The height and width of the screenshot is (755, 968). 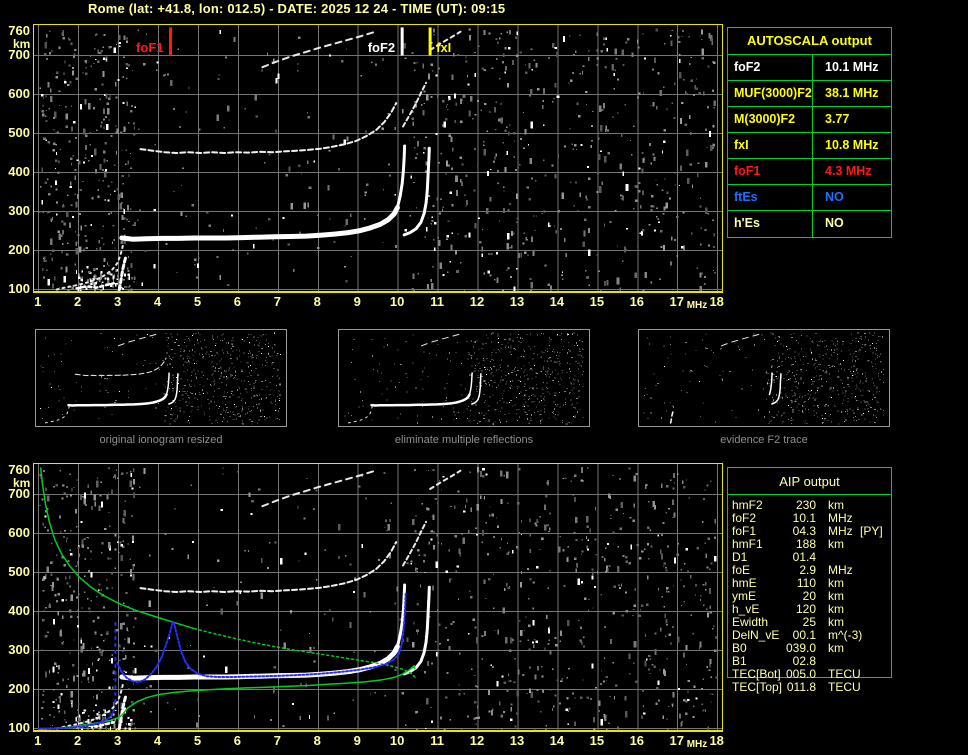 What do you see at coordinates (443, 47) in the screenshot?
I see `fxi-marker-label: fxI` at bounding box center [443, 47].